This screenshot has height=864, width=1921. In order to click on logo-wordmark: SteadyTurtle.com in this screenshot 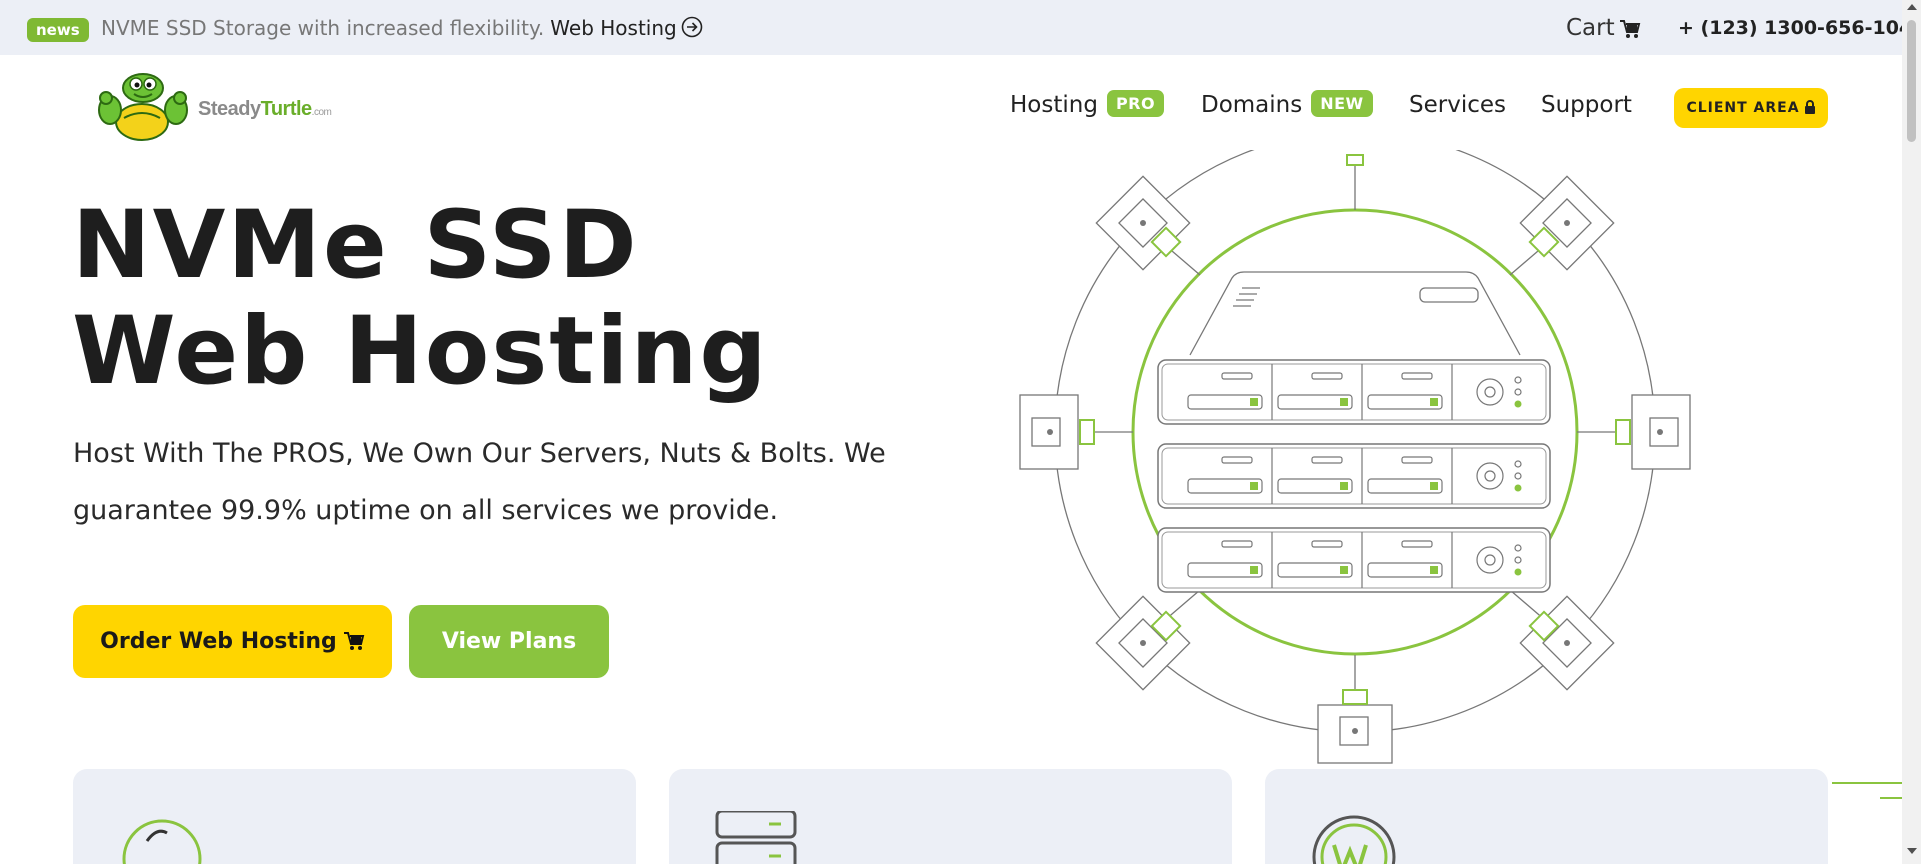, I will do `click(265, 109)`.